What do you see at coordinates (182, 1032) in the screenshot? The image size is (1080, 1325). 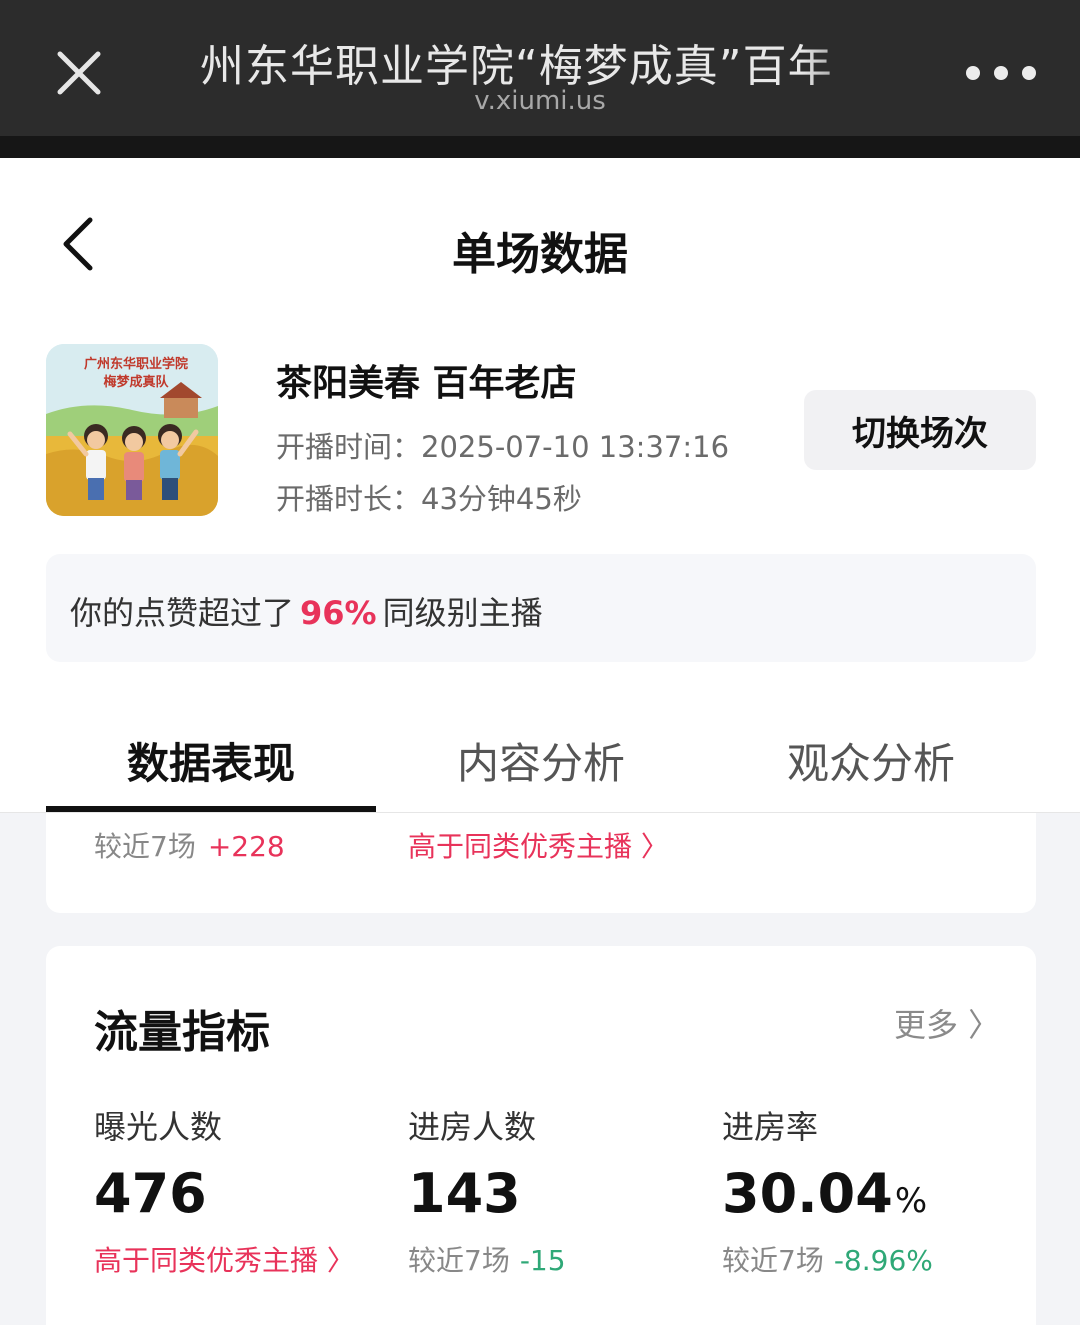 I see `section-title: 流量指标` at bounding box center [182, 1032].